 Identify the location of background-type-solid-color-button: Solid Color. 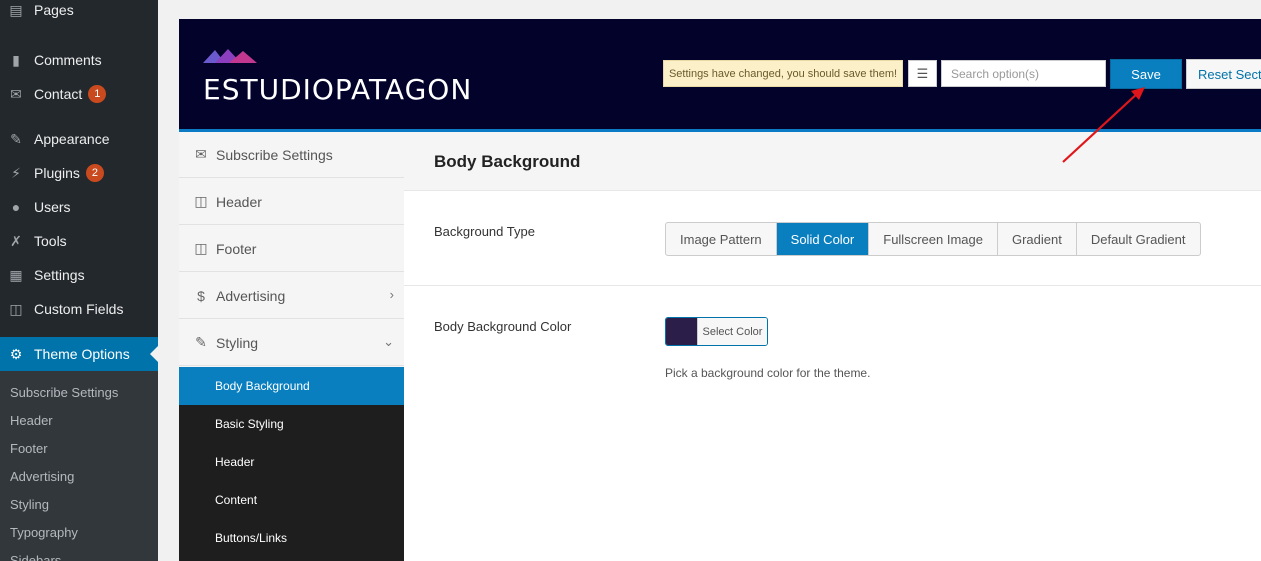
(823, 239).